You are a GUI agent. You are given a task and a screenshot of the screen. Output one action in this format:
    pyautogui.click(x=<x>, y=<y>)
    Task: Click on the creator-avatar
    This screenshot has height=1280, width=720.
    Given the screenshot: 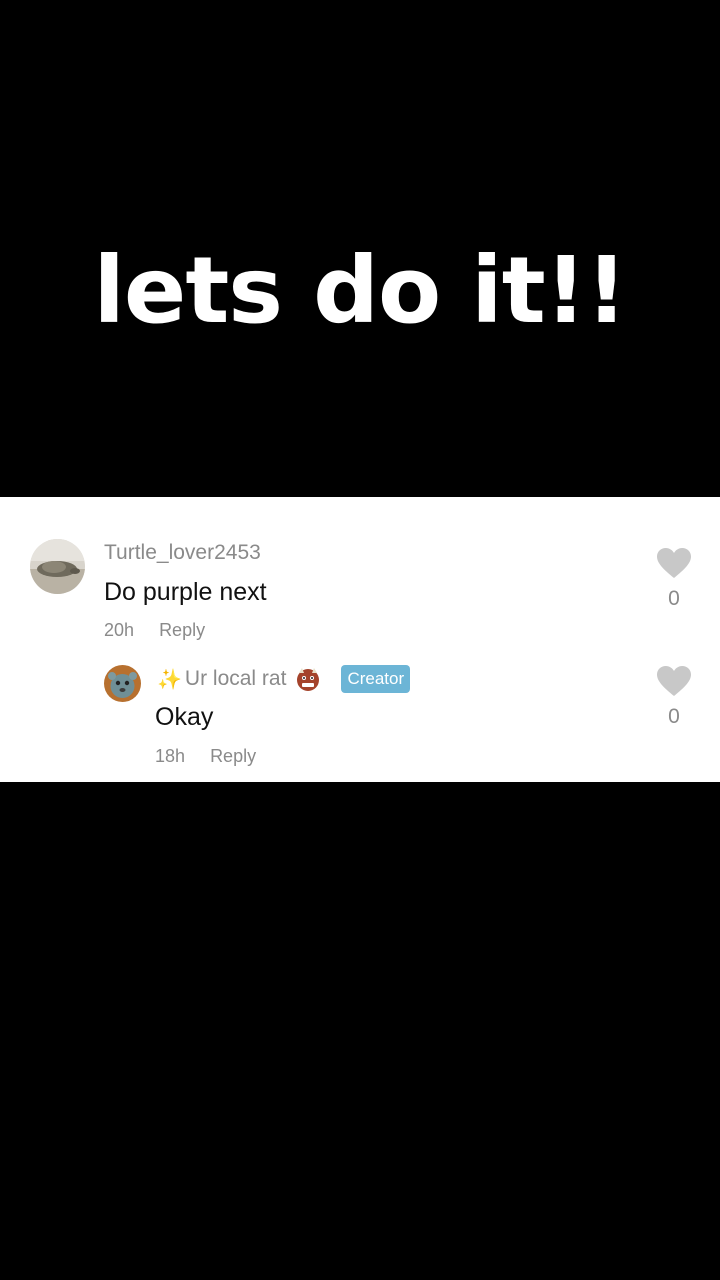 What is the action you would take?
    pyautogui.click(x=122, y=683)
    